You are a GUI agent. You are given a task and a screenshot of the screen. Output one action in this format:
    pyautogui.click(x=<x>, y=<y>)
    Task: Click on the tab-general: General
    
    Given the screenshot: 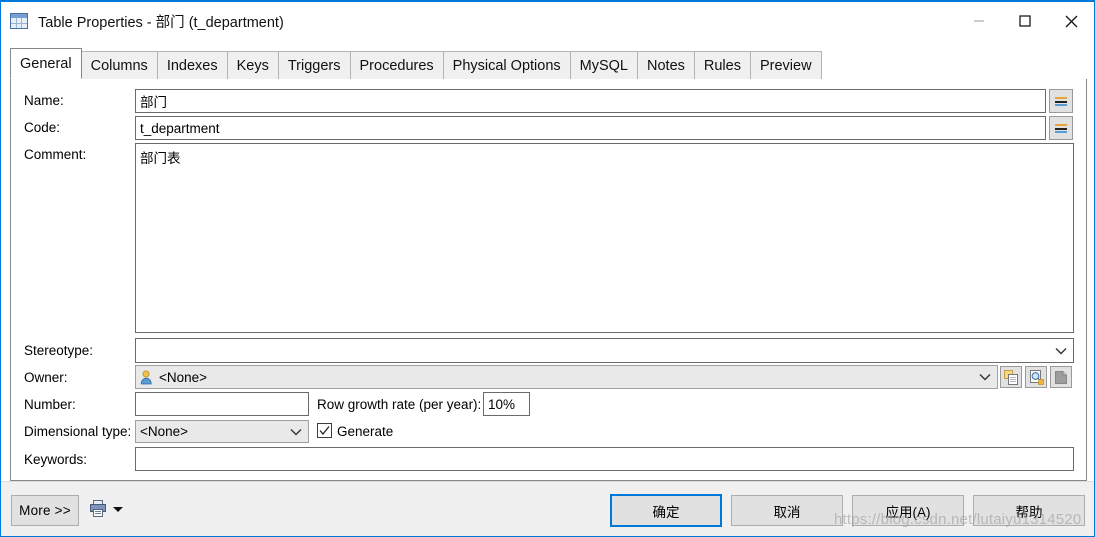 What is the action you would take?
    pyautogui.click(x=46, y=63)
    